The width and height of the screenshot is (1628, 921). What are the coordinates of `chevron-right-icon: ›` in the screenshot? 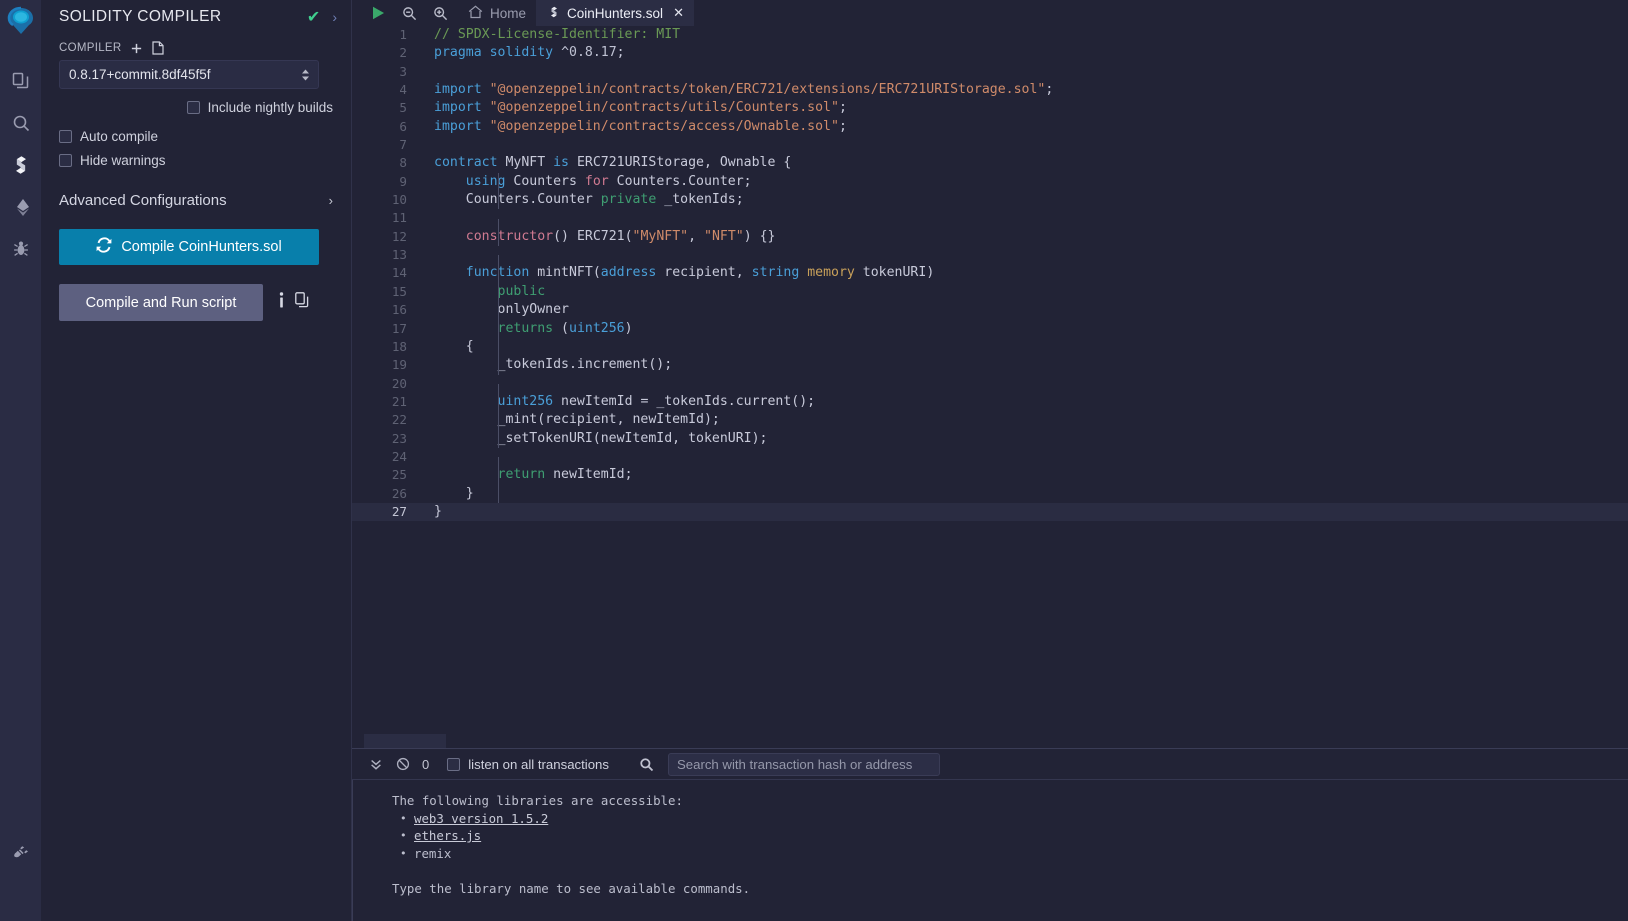 It's located at (330, 200).